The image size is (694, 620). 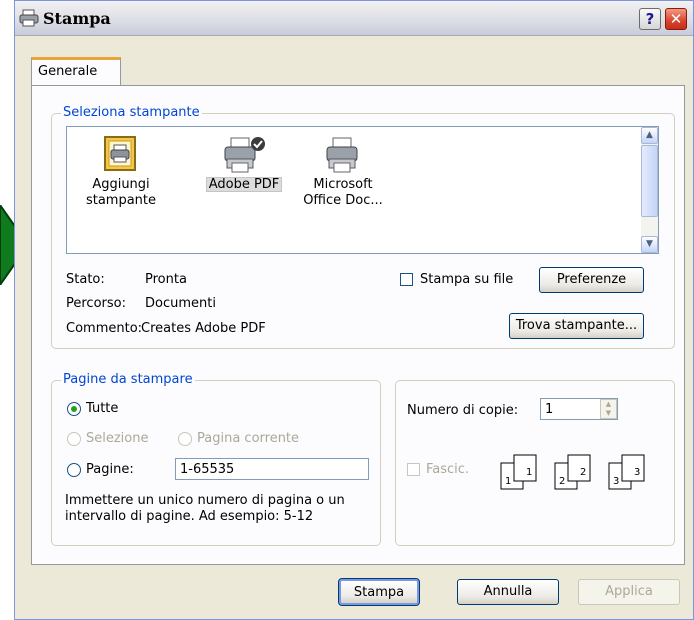 I want to click on selection-label: Selezione, so click(x=117, y=438).